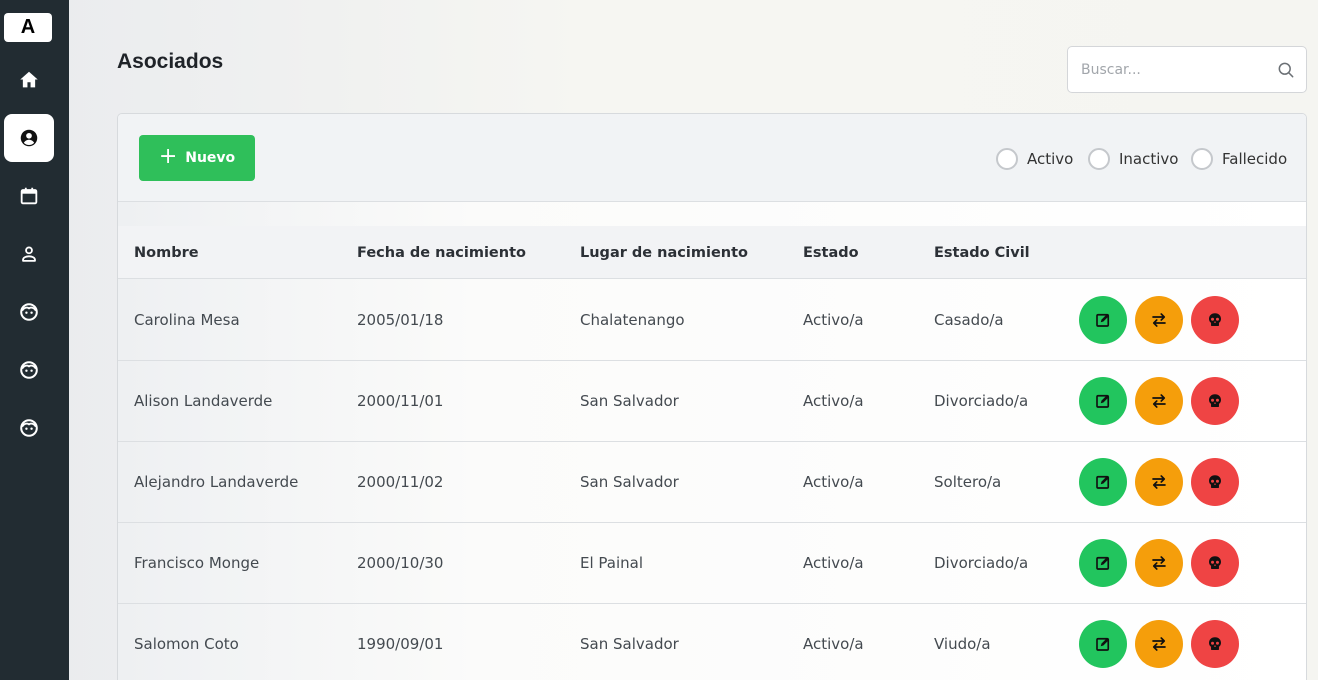 The image size is (1318, 680). I want to click on filter-fallecido-label: Fallecido, so click(1255, 159).